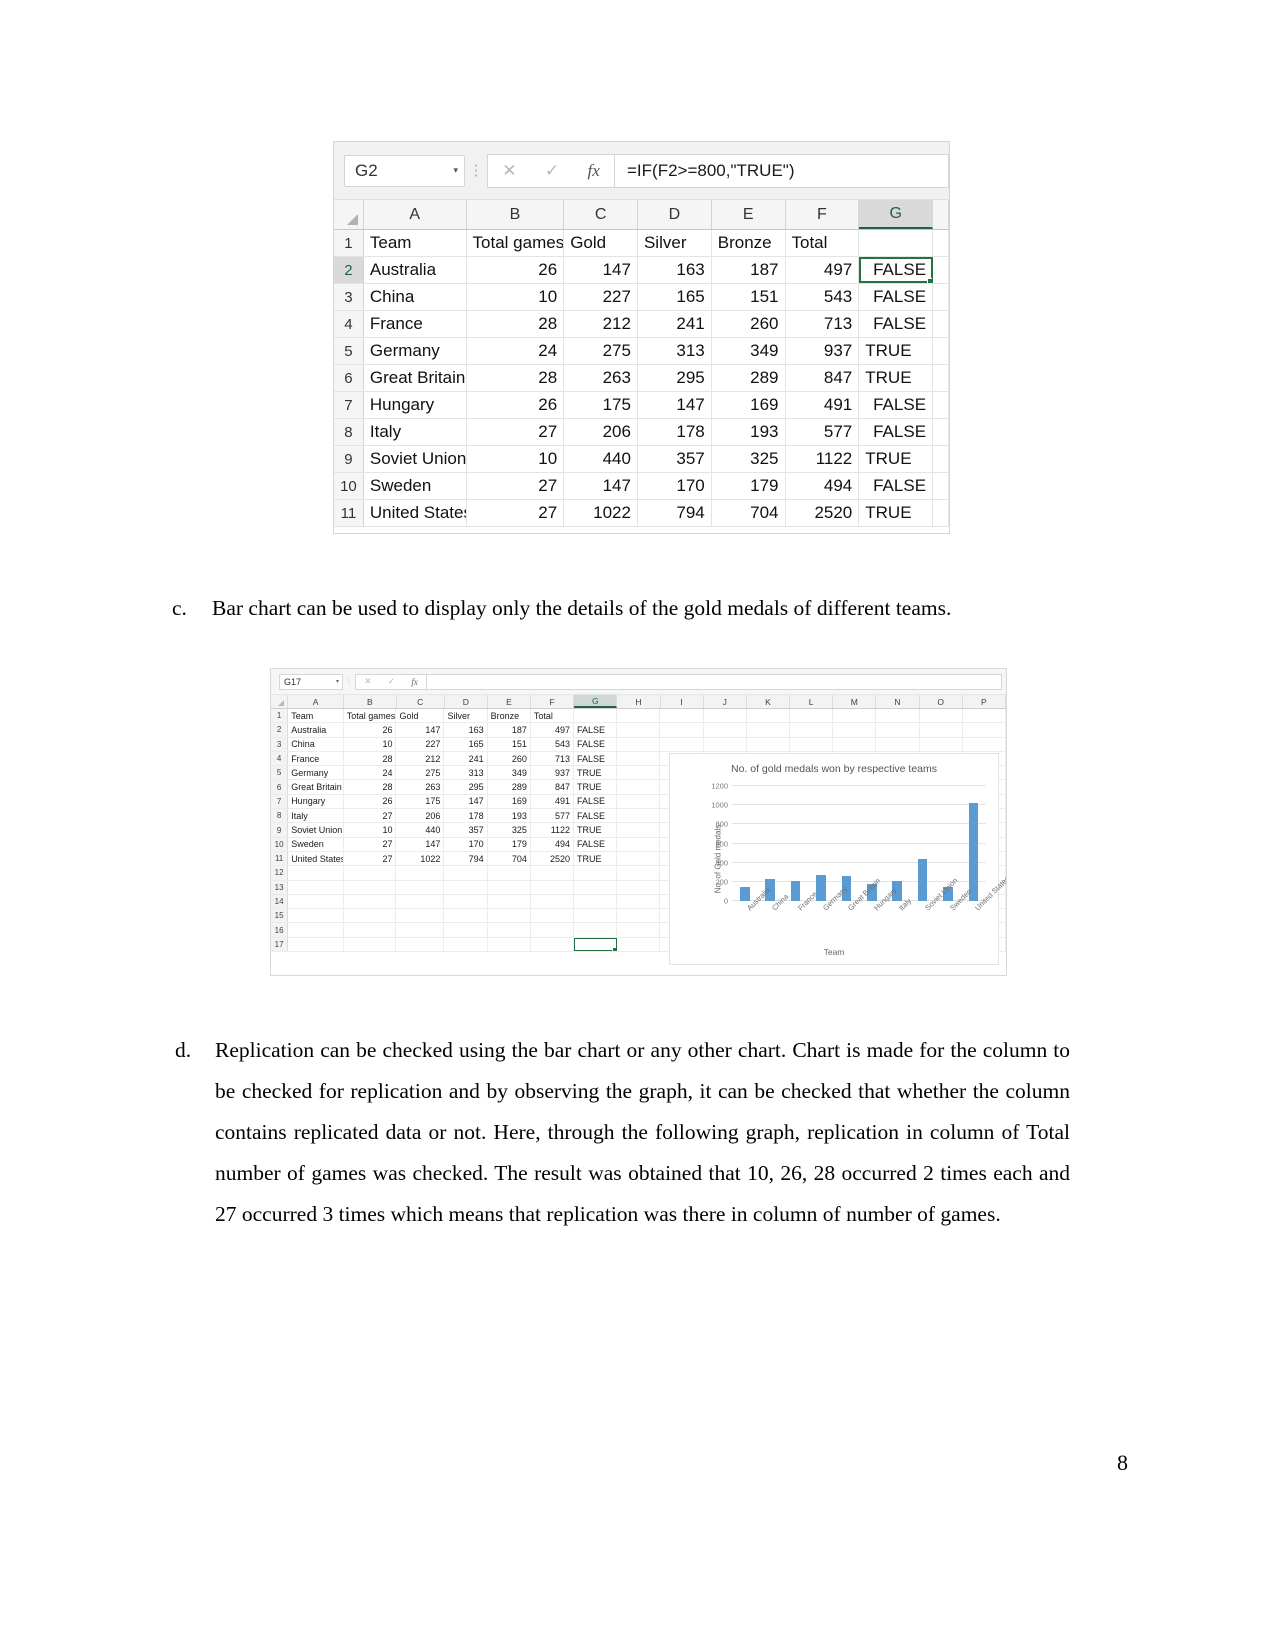 This screenshot has width=1275, height=1651. Describe the element at coordinates (349, 297) in the screenshot. I see `row-header-3: 3` at that location.